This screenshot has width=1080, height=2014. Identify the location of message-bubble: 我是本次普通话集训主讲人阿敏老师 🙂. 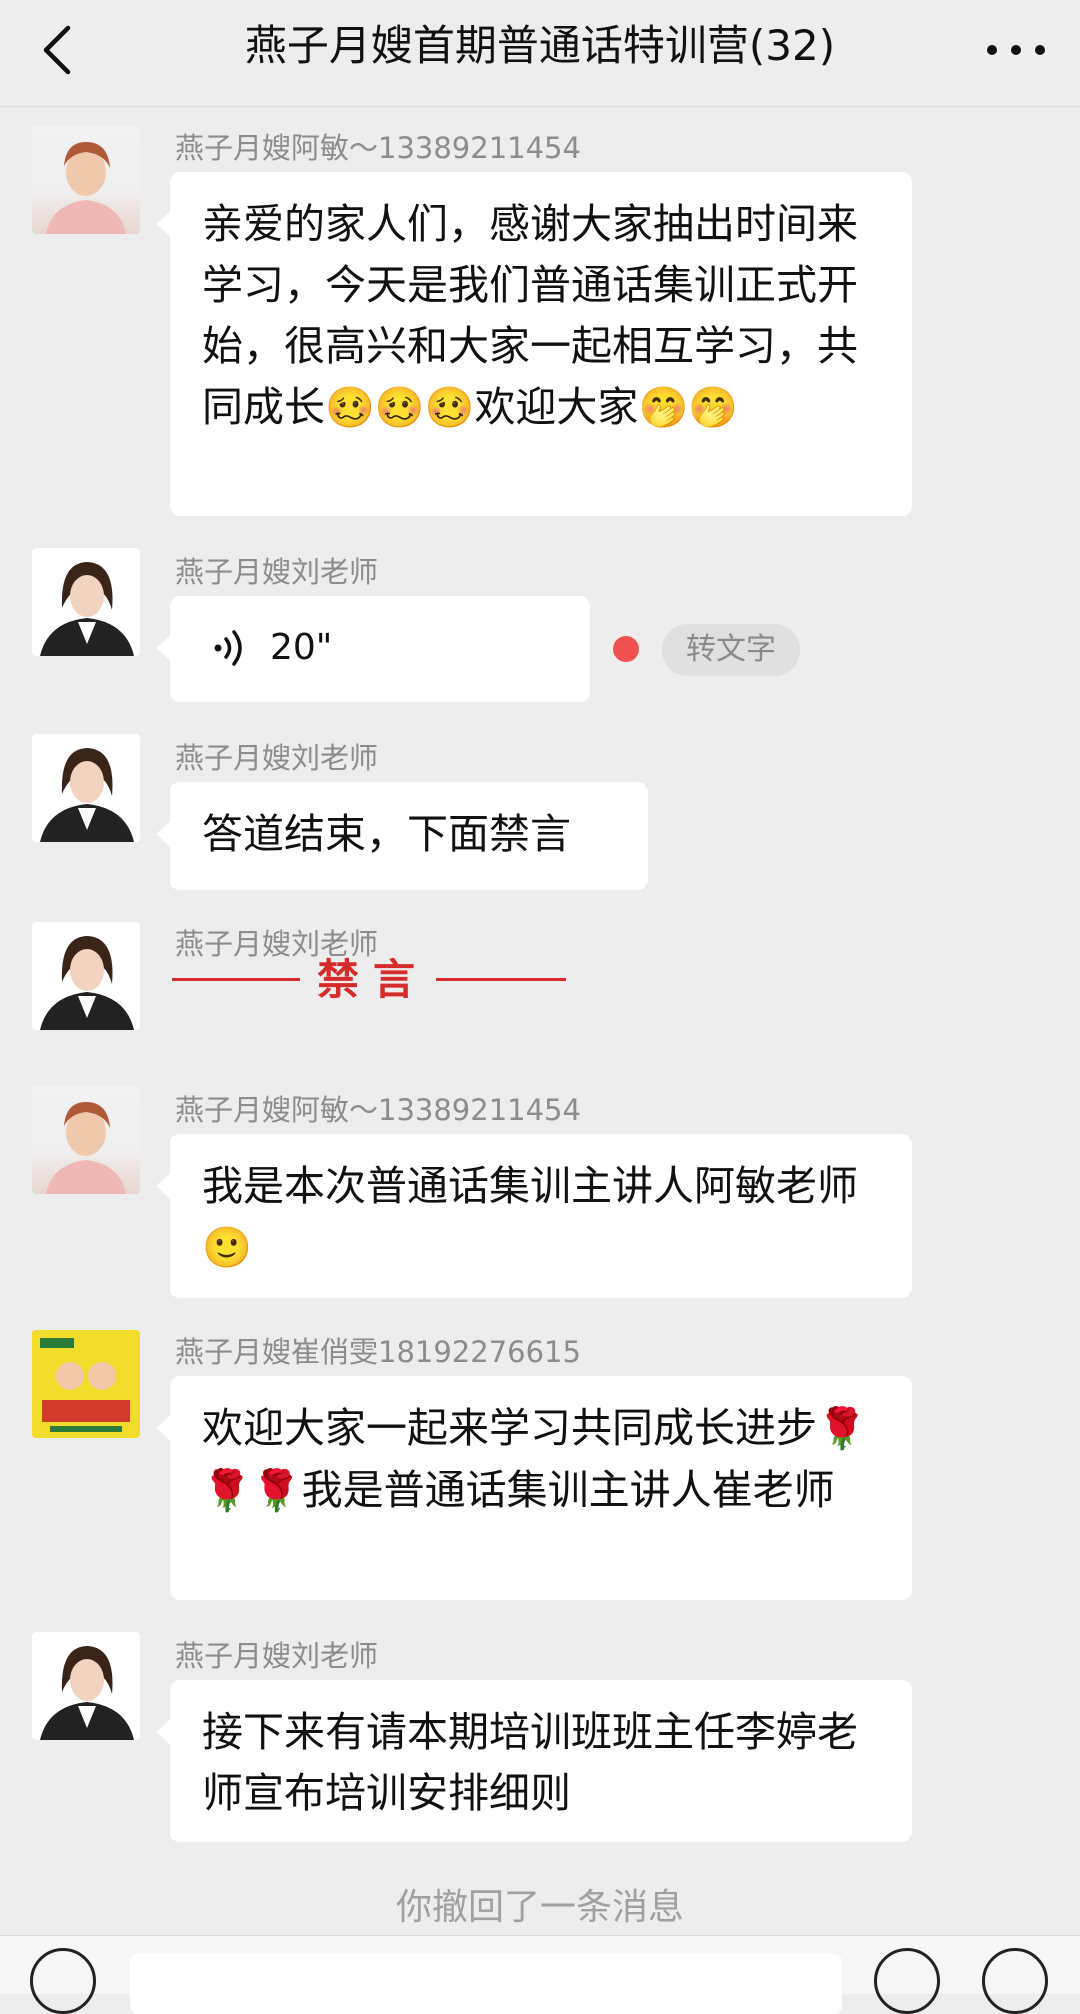
(534, 1216).